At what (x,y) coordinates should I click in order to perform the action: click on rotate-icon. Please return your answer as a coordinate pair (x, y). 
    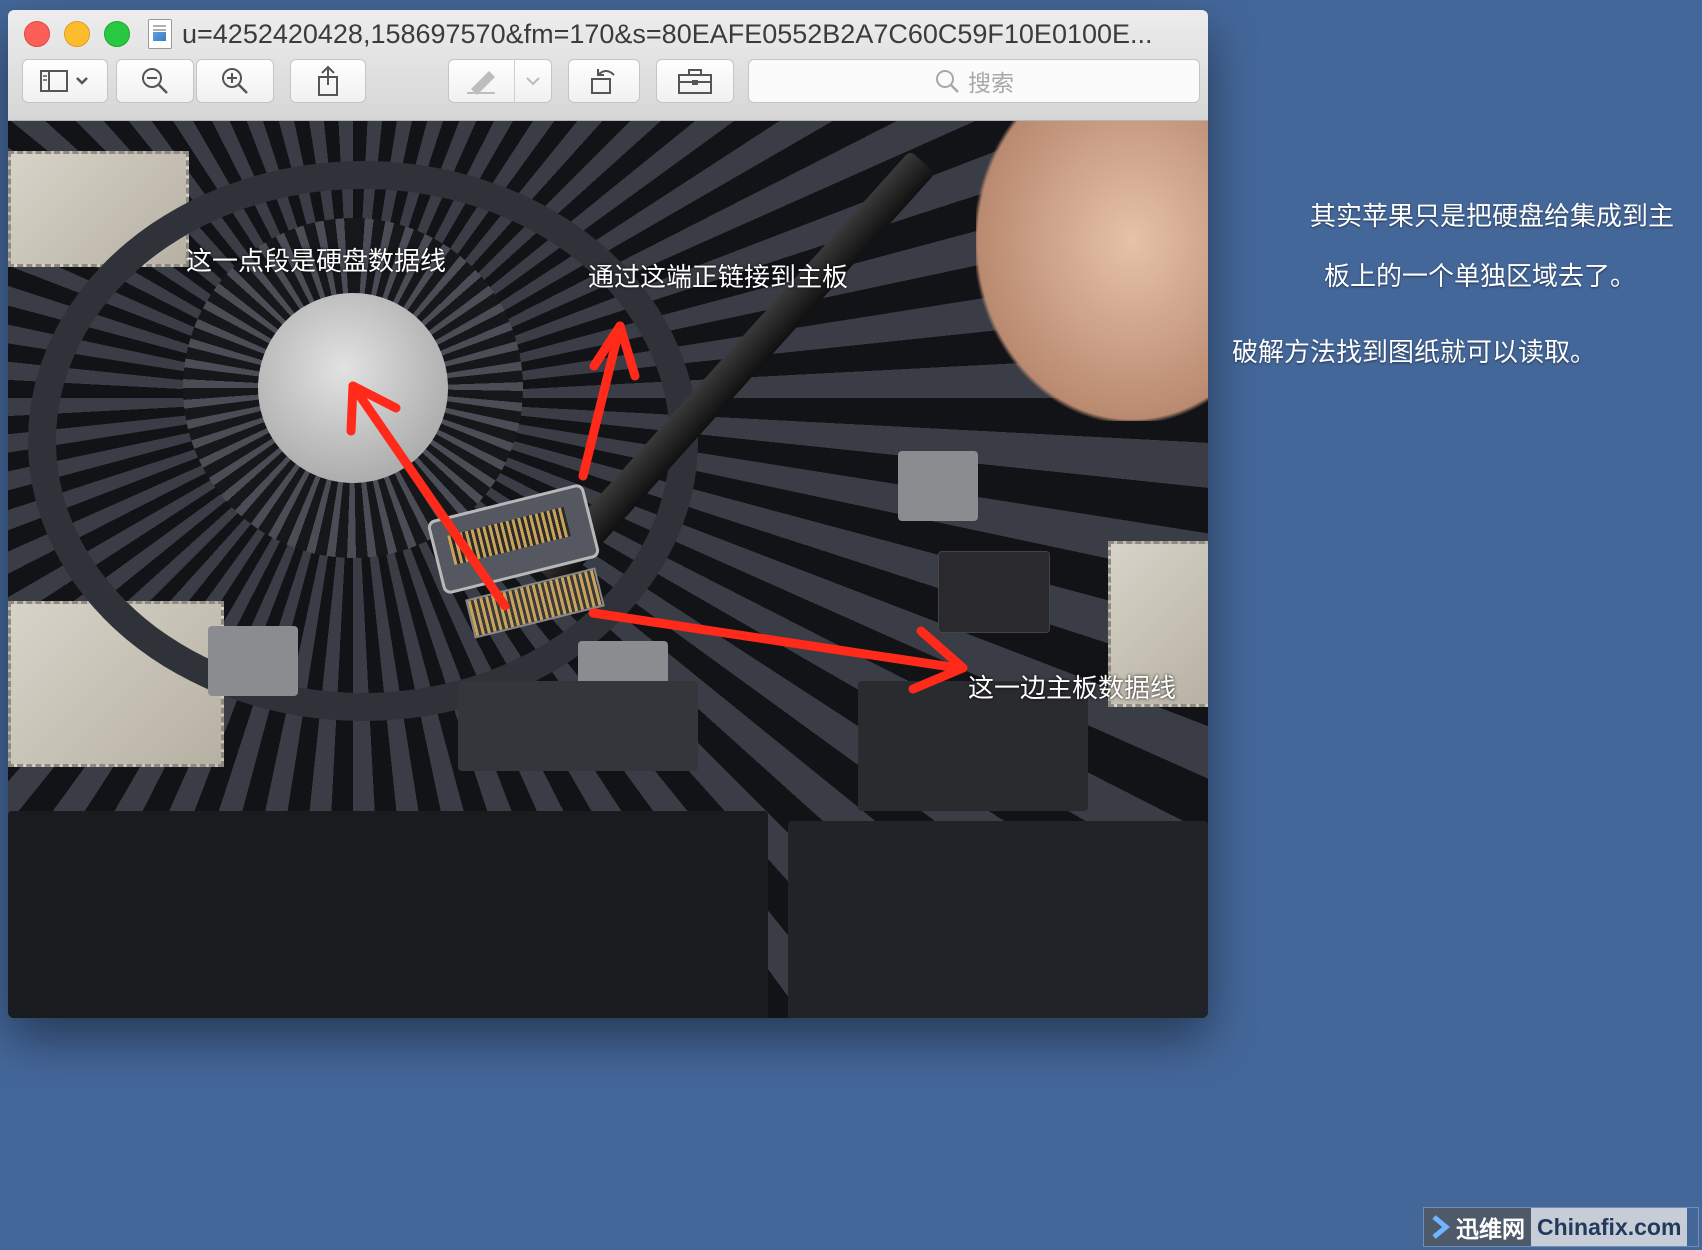
    Looking at the image, I should click on (603, 81).